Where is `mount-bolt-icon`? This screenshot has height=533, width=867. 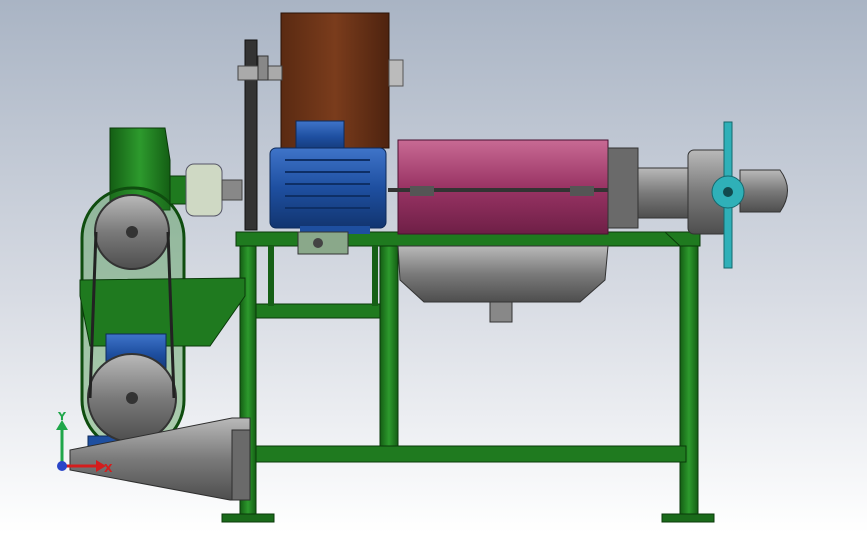
mount-bolt-icon is located at coordinates (318, 243).